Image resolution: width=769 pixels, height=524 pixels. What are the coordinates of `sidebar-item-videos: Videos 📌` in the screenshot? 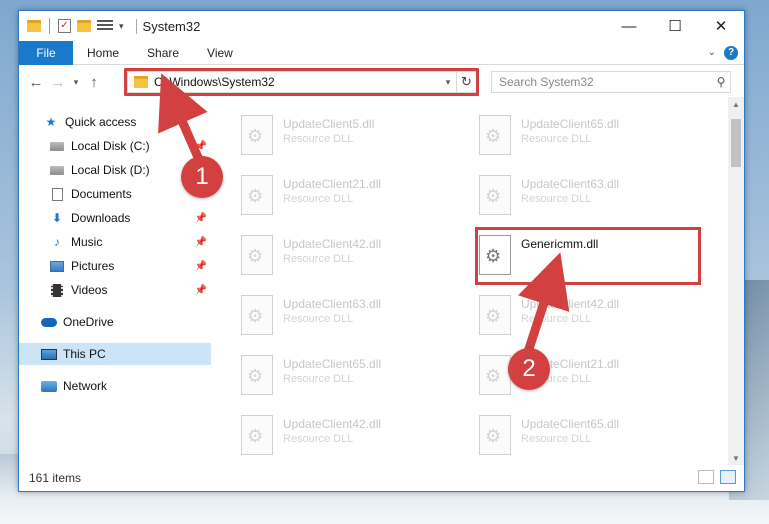 It's located at (115, 290).